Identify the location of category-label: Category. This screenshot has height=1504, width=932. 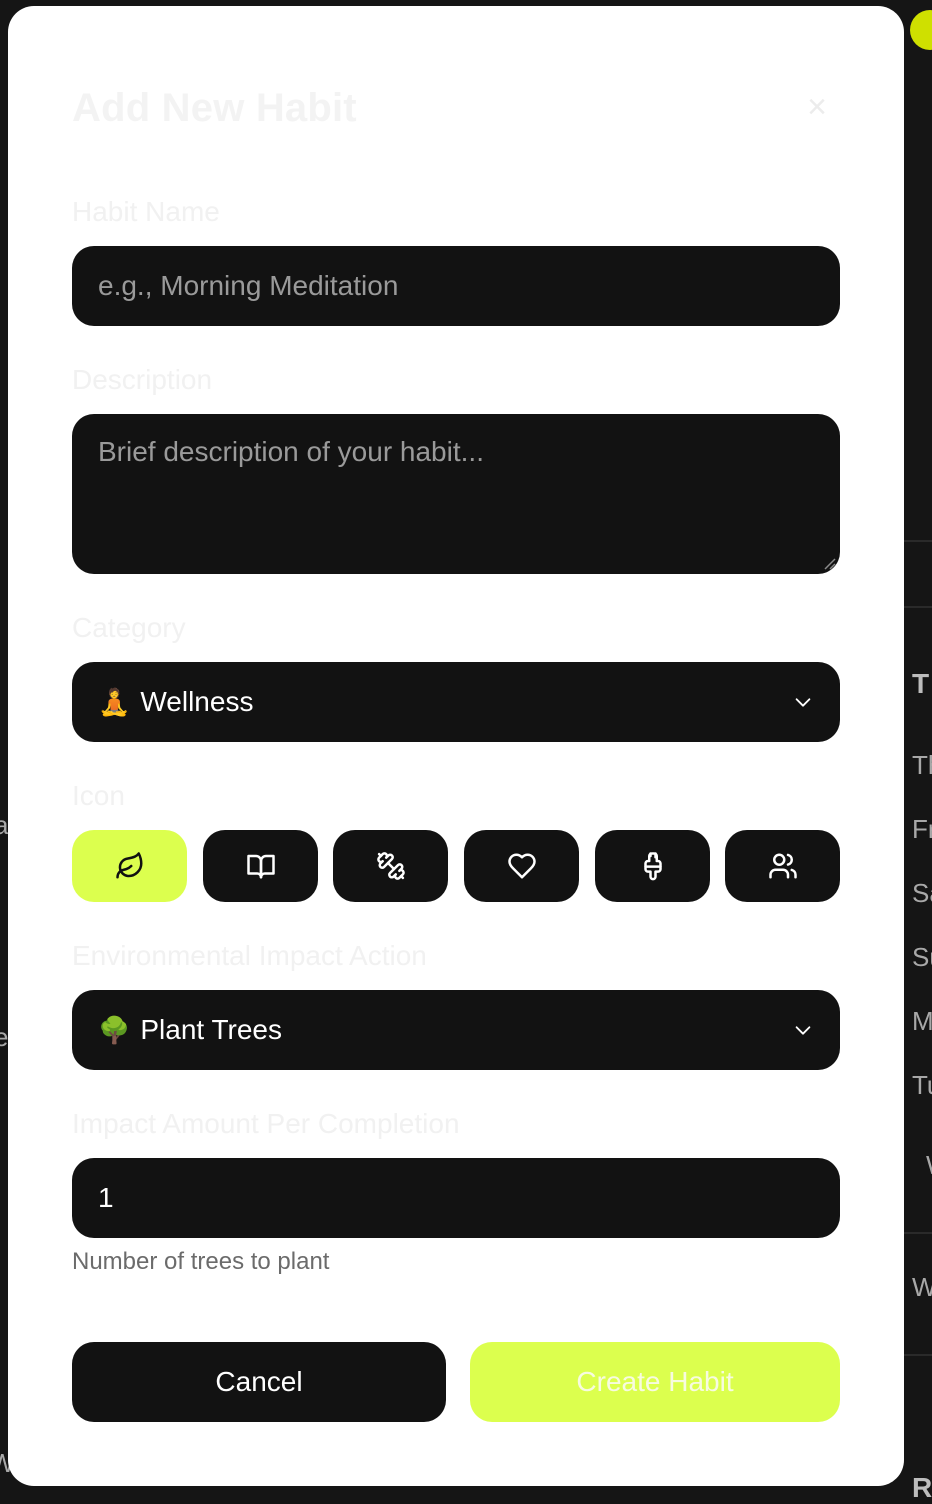
(129, 627).